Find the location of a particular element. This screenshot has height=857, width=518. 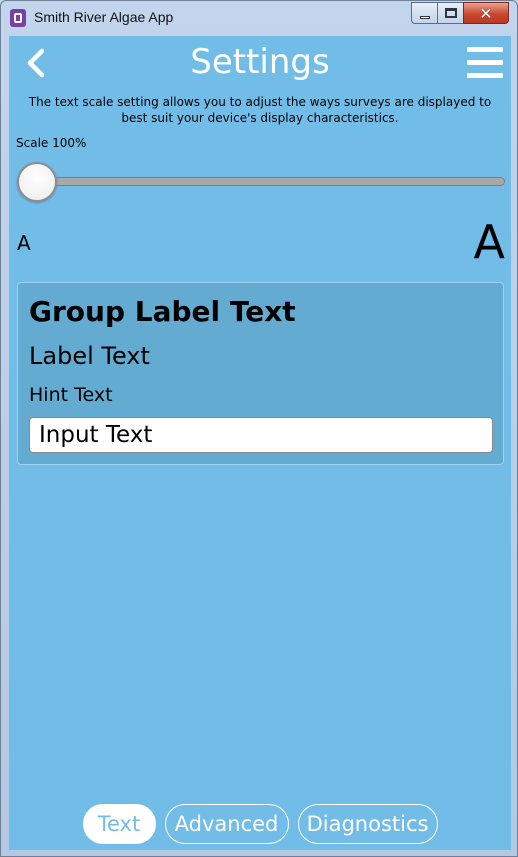

hint-preview: Hint Text is located at coordinates (71, 395).